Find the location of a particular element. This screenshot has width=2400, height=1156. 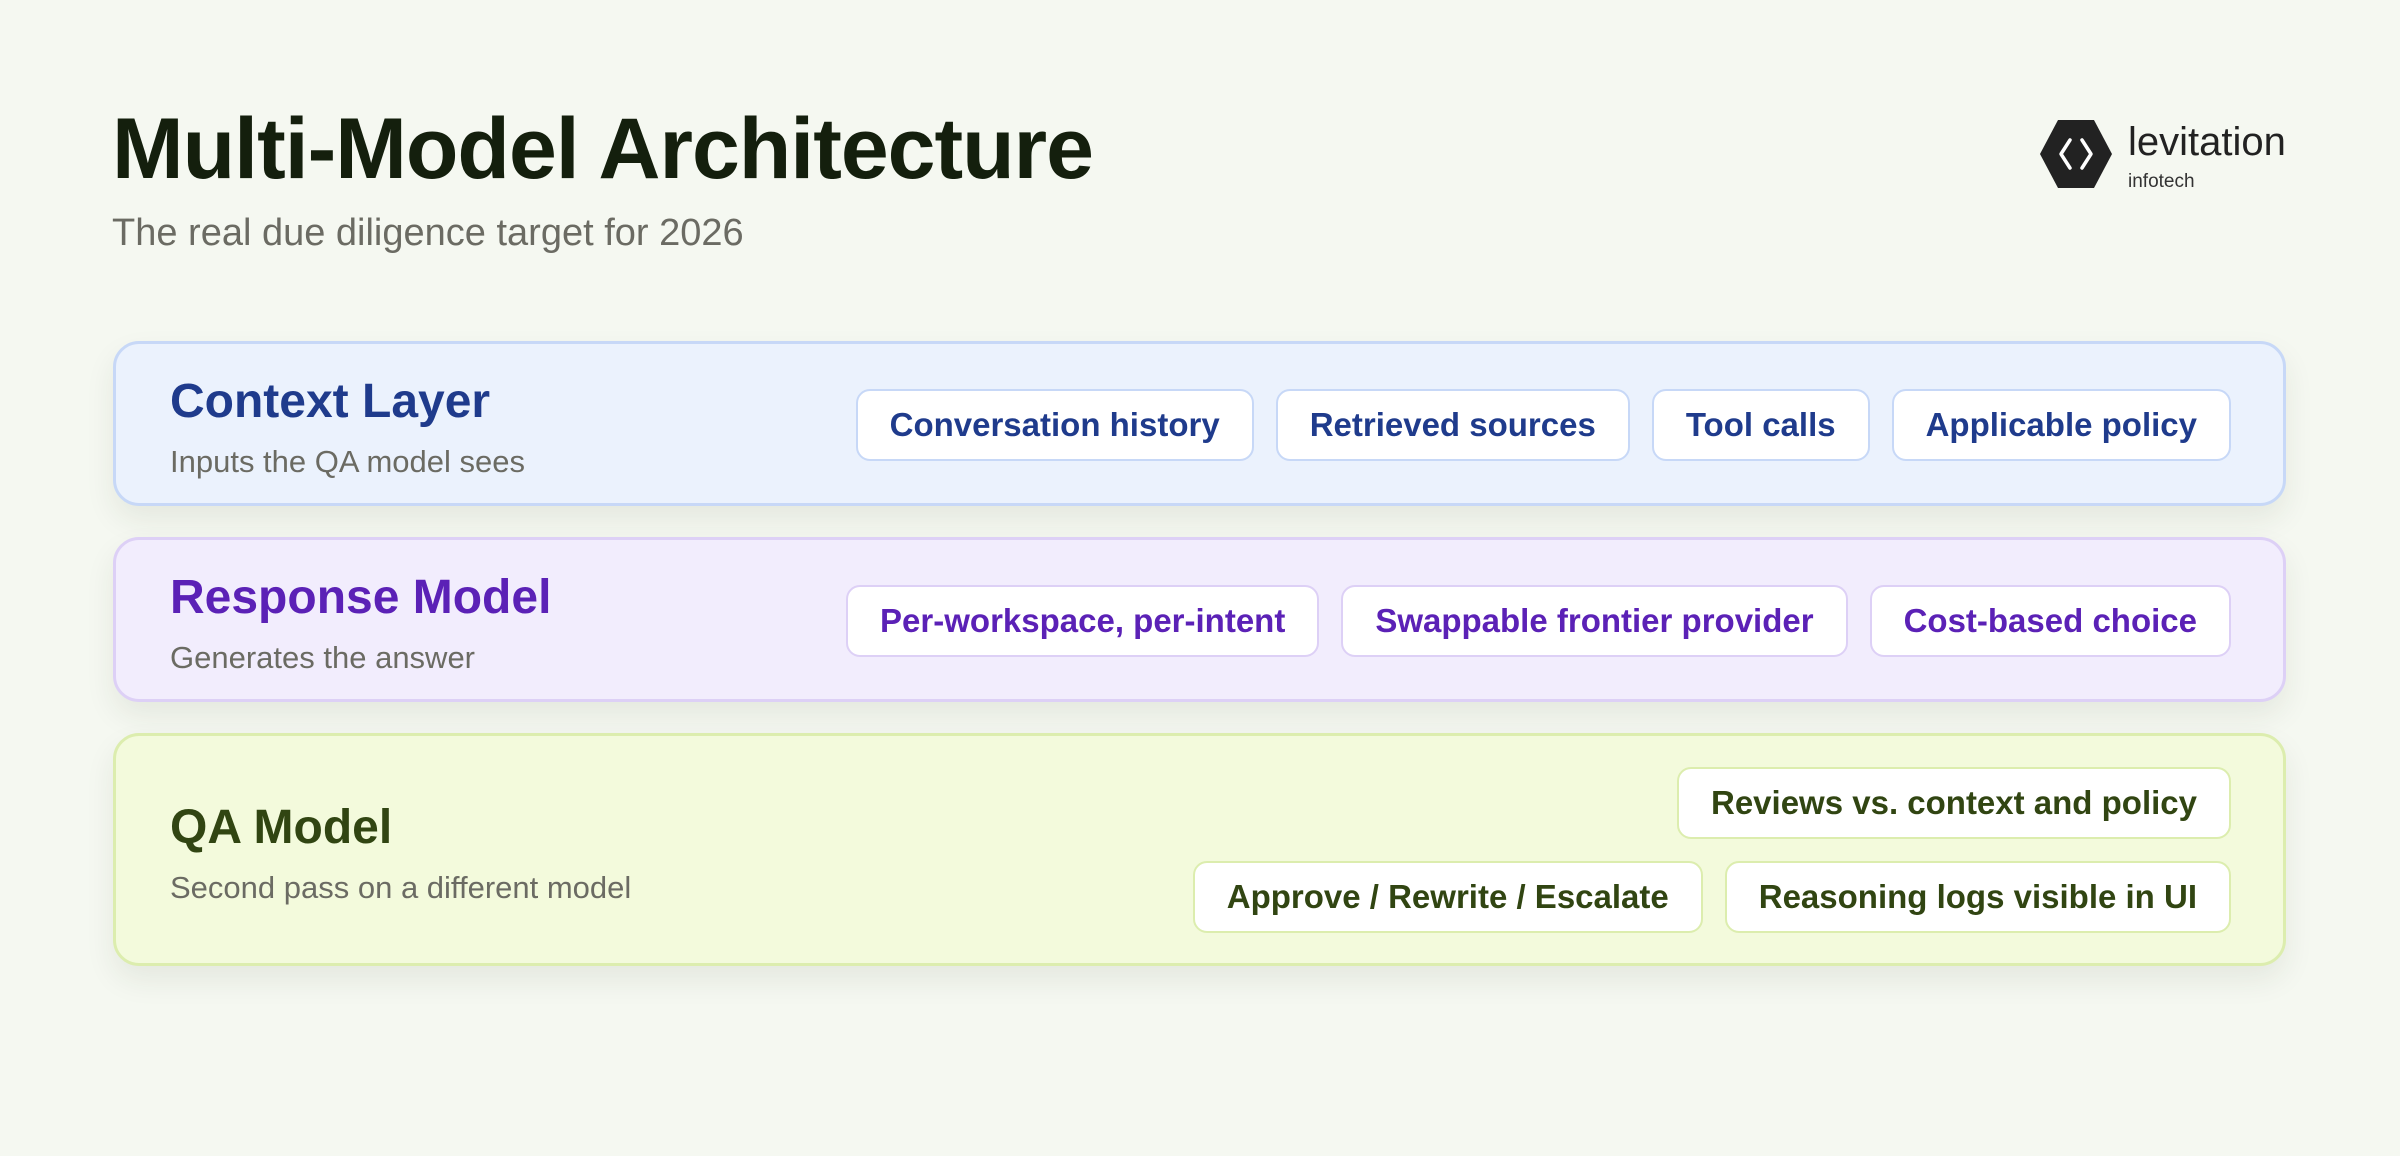

layer-title: Context Layer is located at coordinates (330, 401).